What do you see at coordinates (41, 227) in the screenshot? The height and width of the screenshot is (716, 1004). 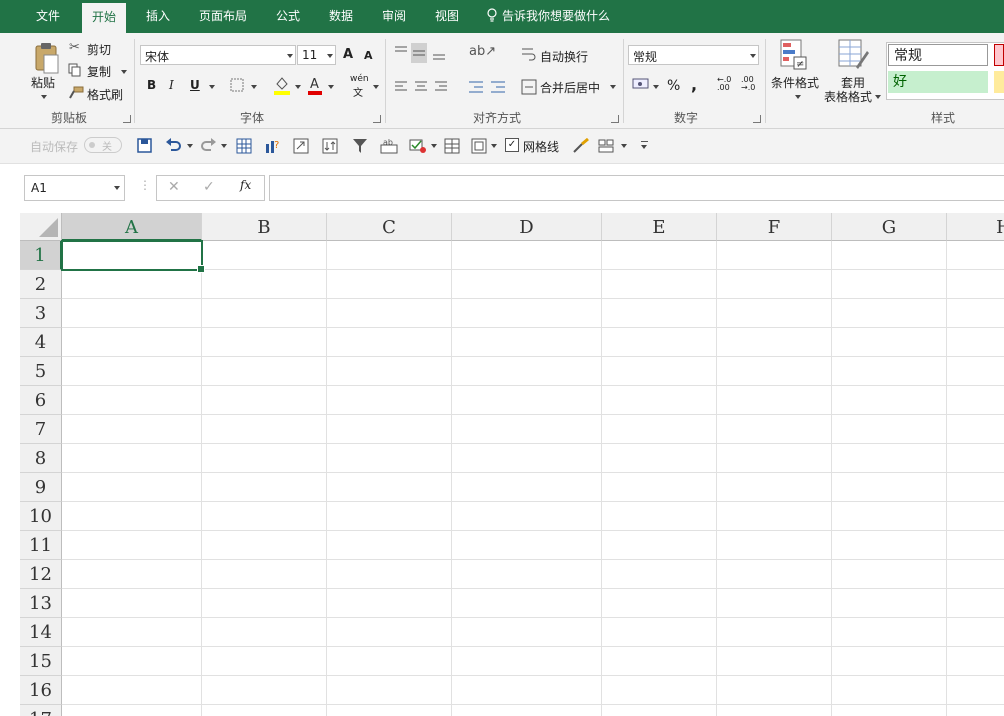 I see `select-all-button` at bounding box center [41, 227].